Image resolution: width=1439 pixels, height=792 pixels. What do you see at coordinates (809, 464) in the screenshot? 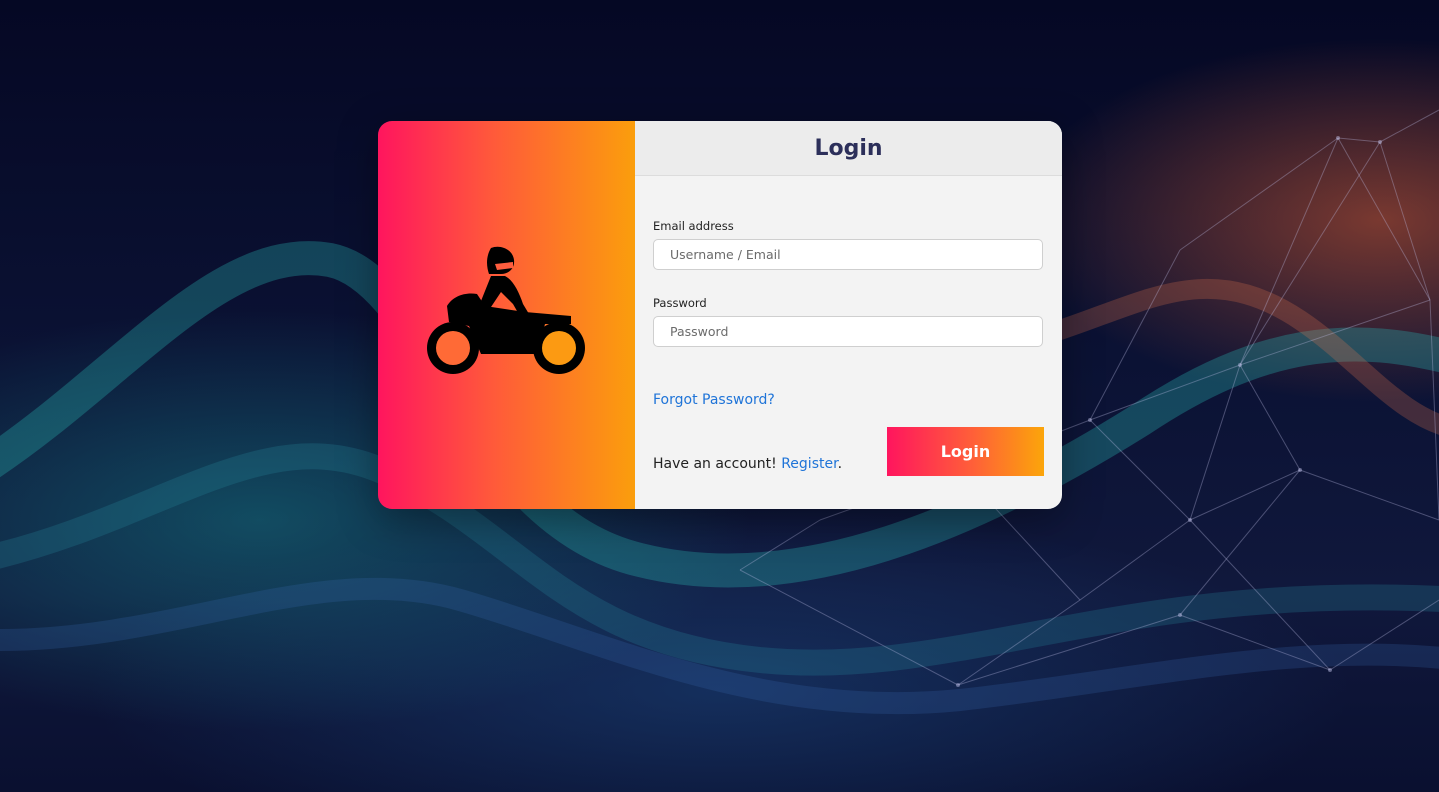
I see `register-link: Register` at bounding box center [809, 464].